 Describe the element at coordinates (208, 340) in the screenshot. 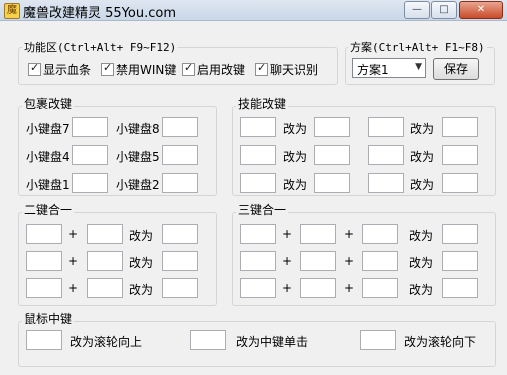

I see `middle-click-input` at that location.